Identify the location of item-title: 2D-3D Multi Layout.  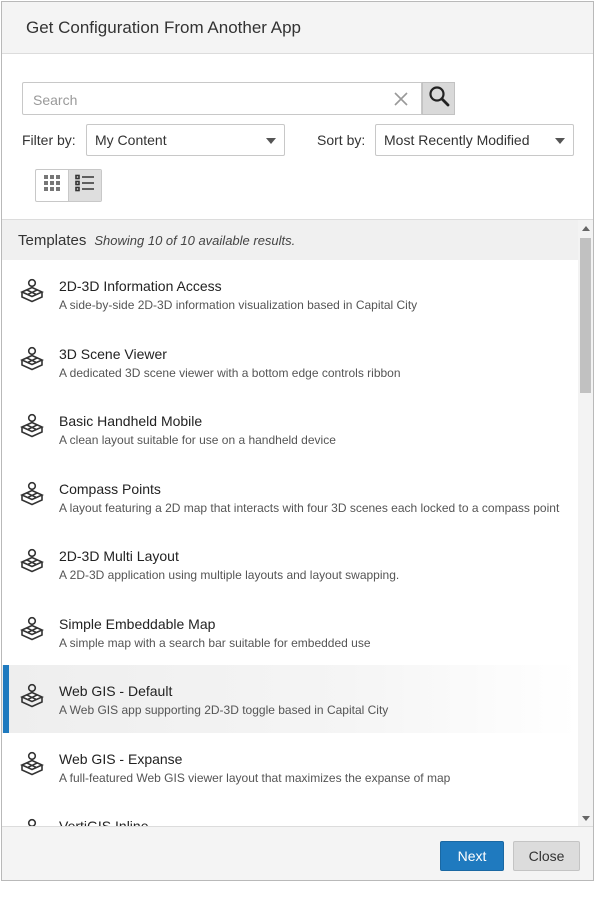
(119, 556).